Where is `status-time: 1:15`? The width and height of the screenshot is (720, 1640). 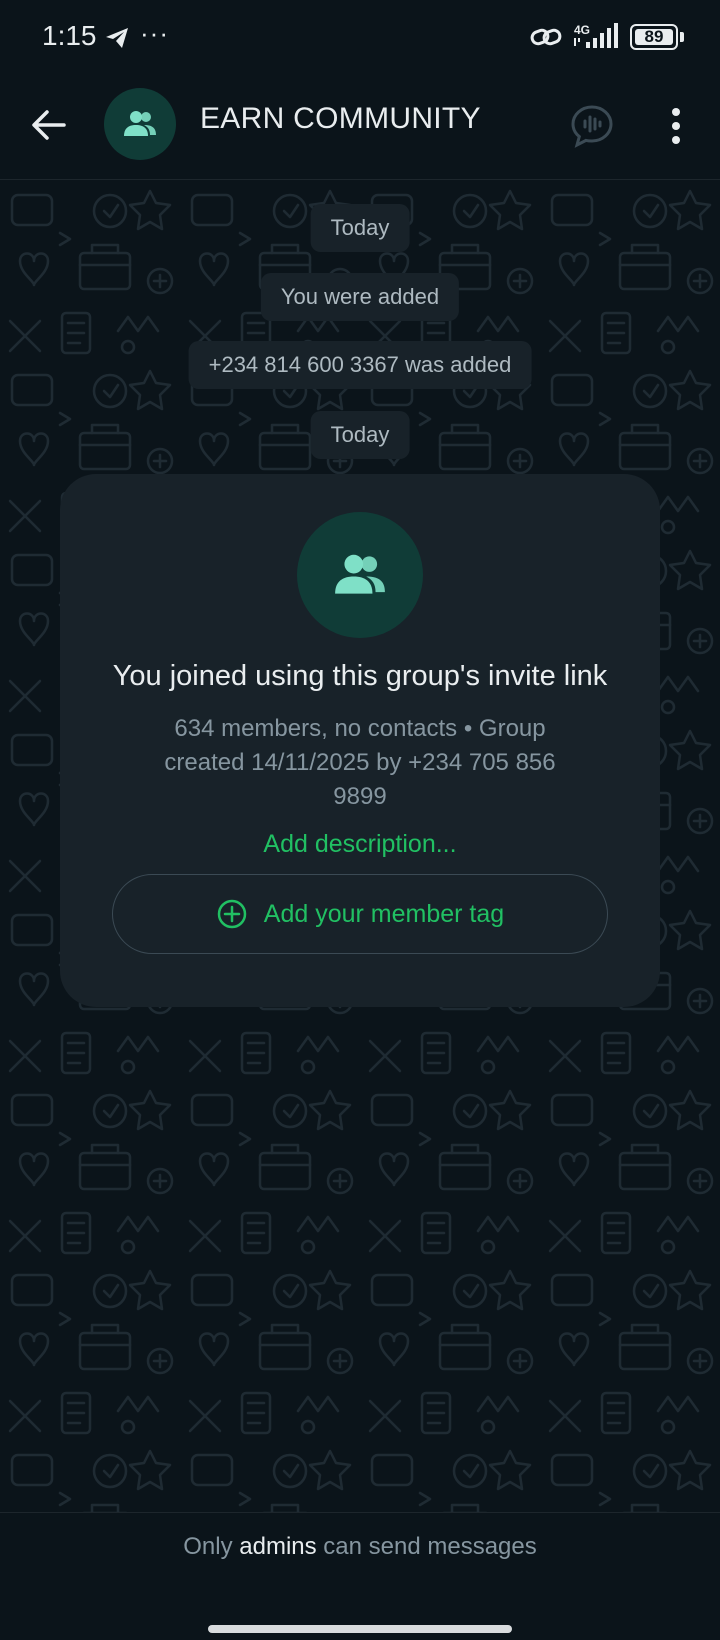
status-time: 1:15 is located at coordinates (69, 35).